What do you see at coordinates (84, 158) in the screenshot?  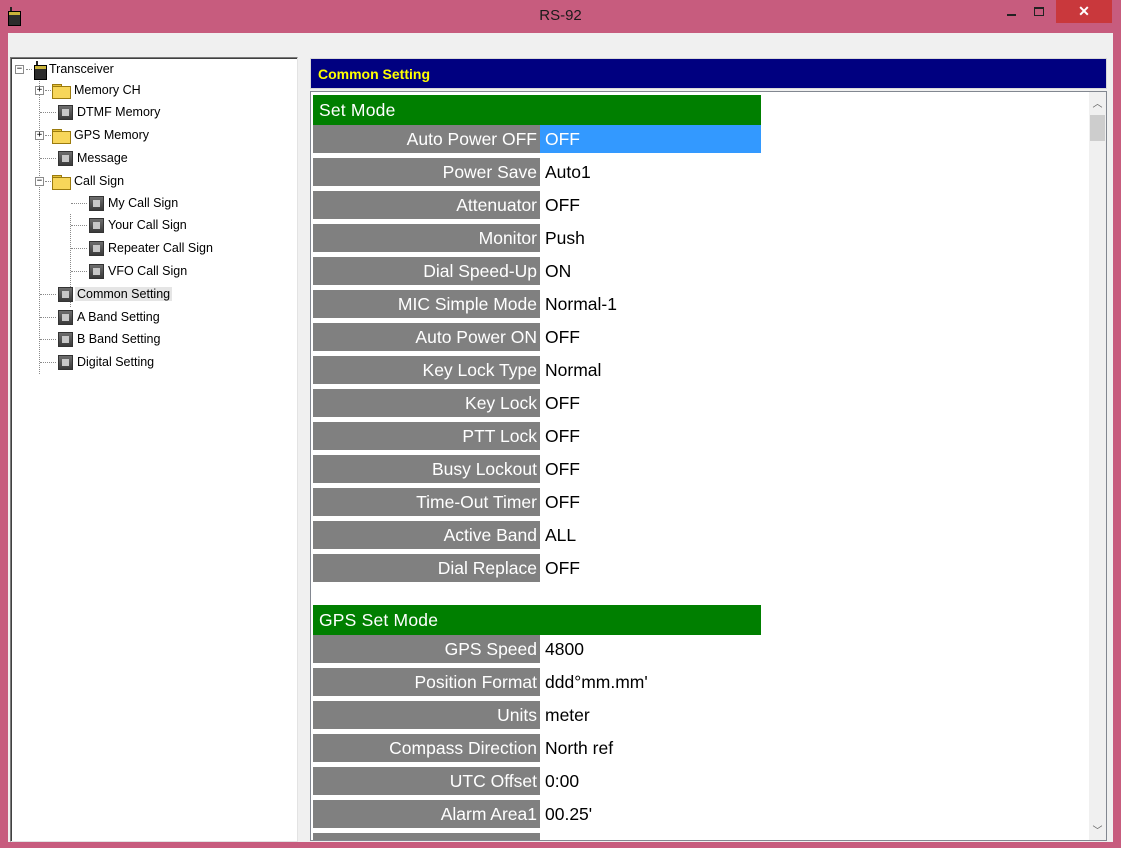 I see `tree-item-message: Message` at bounding box center [84, 158].